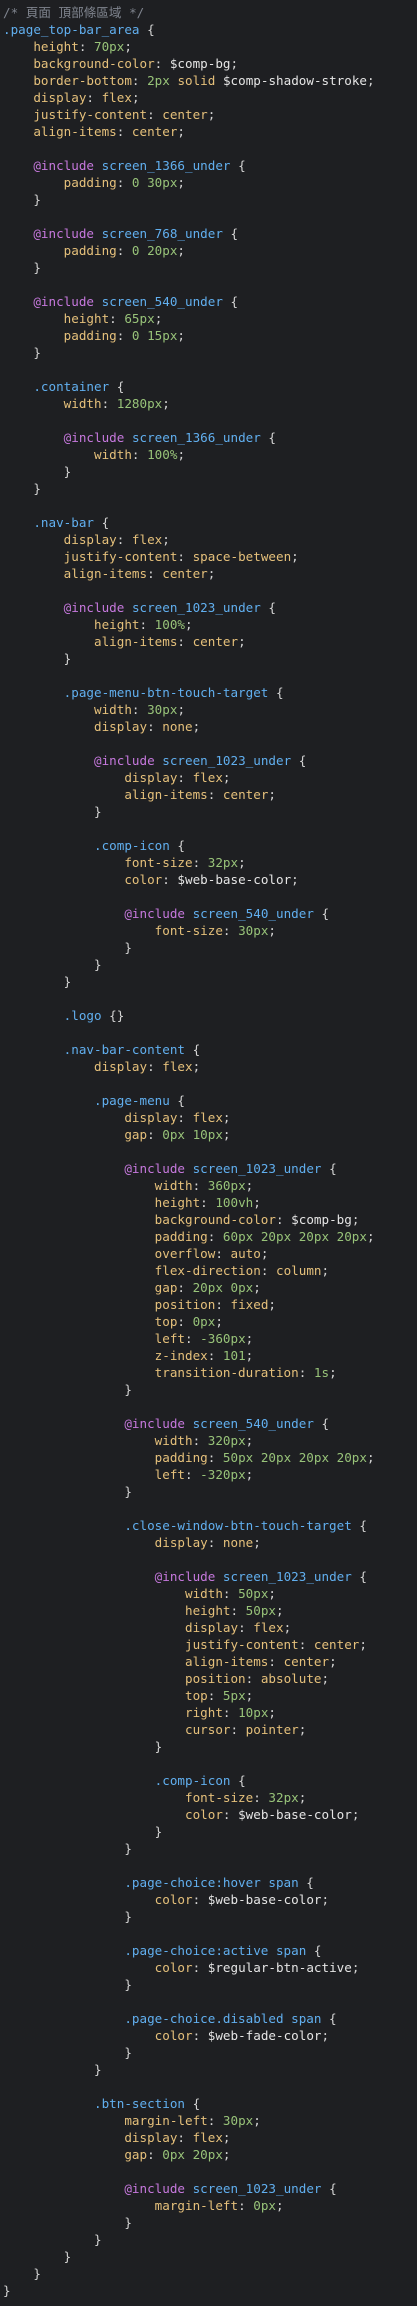 The width and height of the screenshot is (417, 2306). I want to click on code-line: font-size: 30px;, so click(208, 930).